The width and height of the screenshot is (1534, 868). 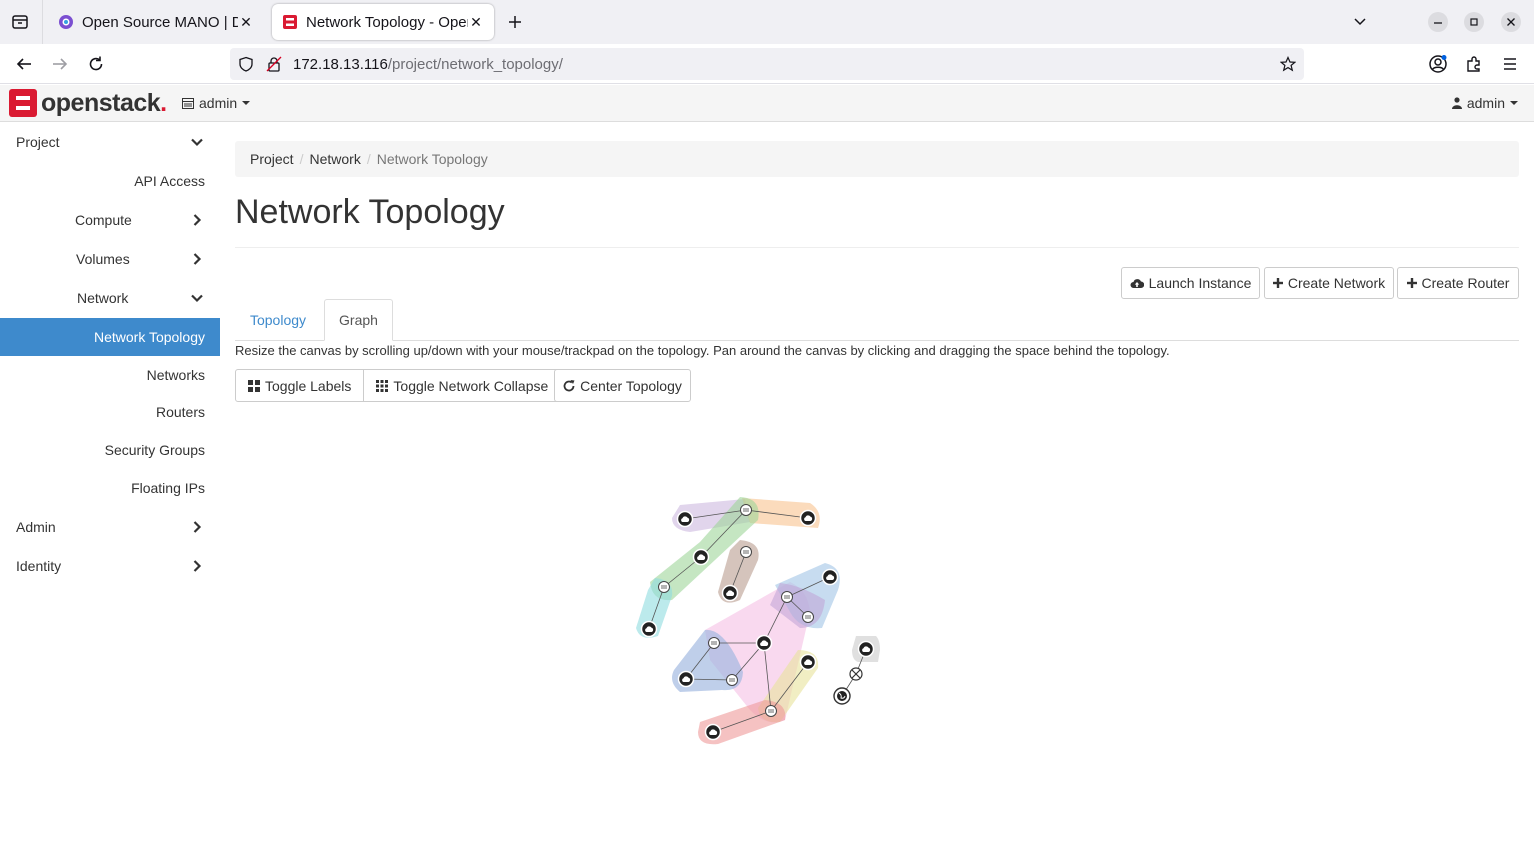 What do you see at coordinates (278, 320) in the screenshot?
I see `tab-topology: Topology` at bounding box center [278, 320].